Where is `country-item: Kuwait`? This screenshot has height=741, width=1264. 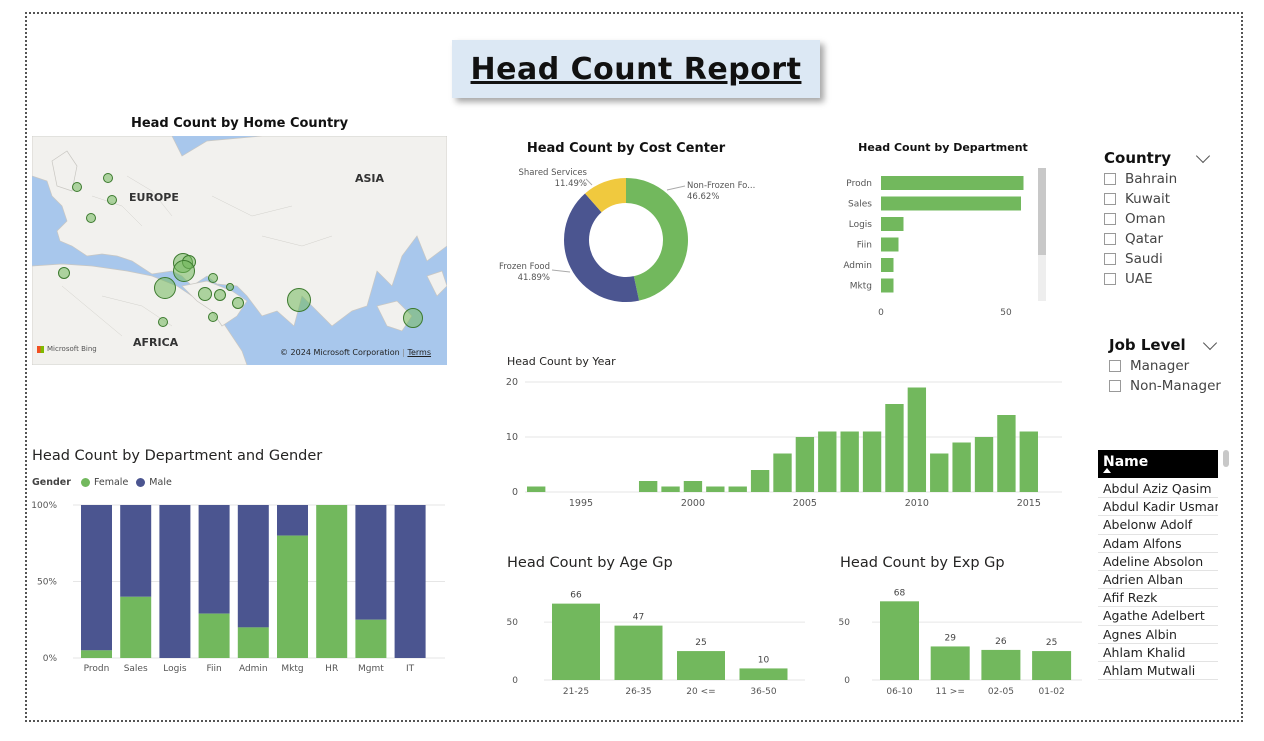
country-item: Kuwait is located at coordinates (1159, 199).